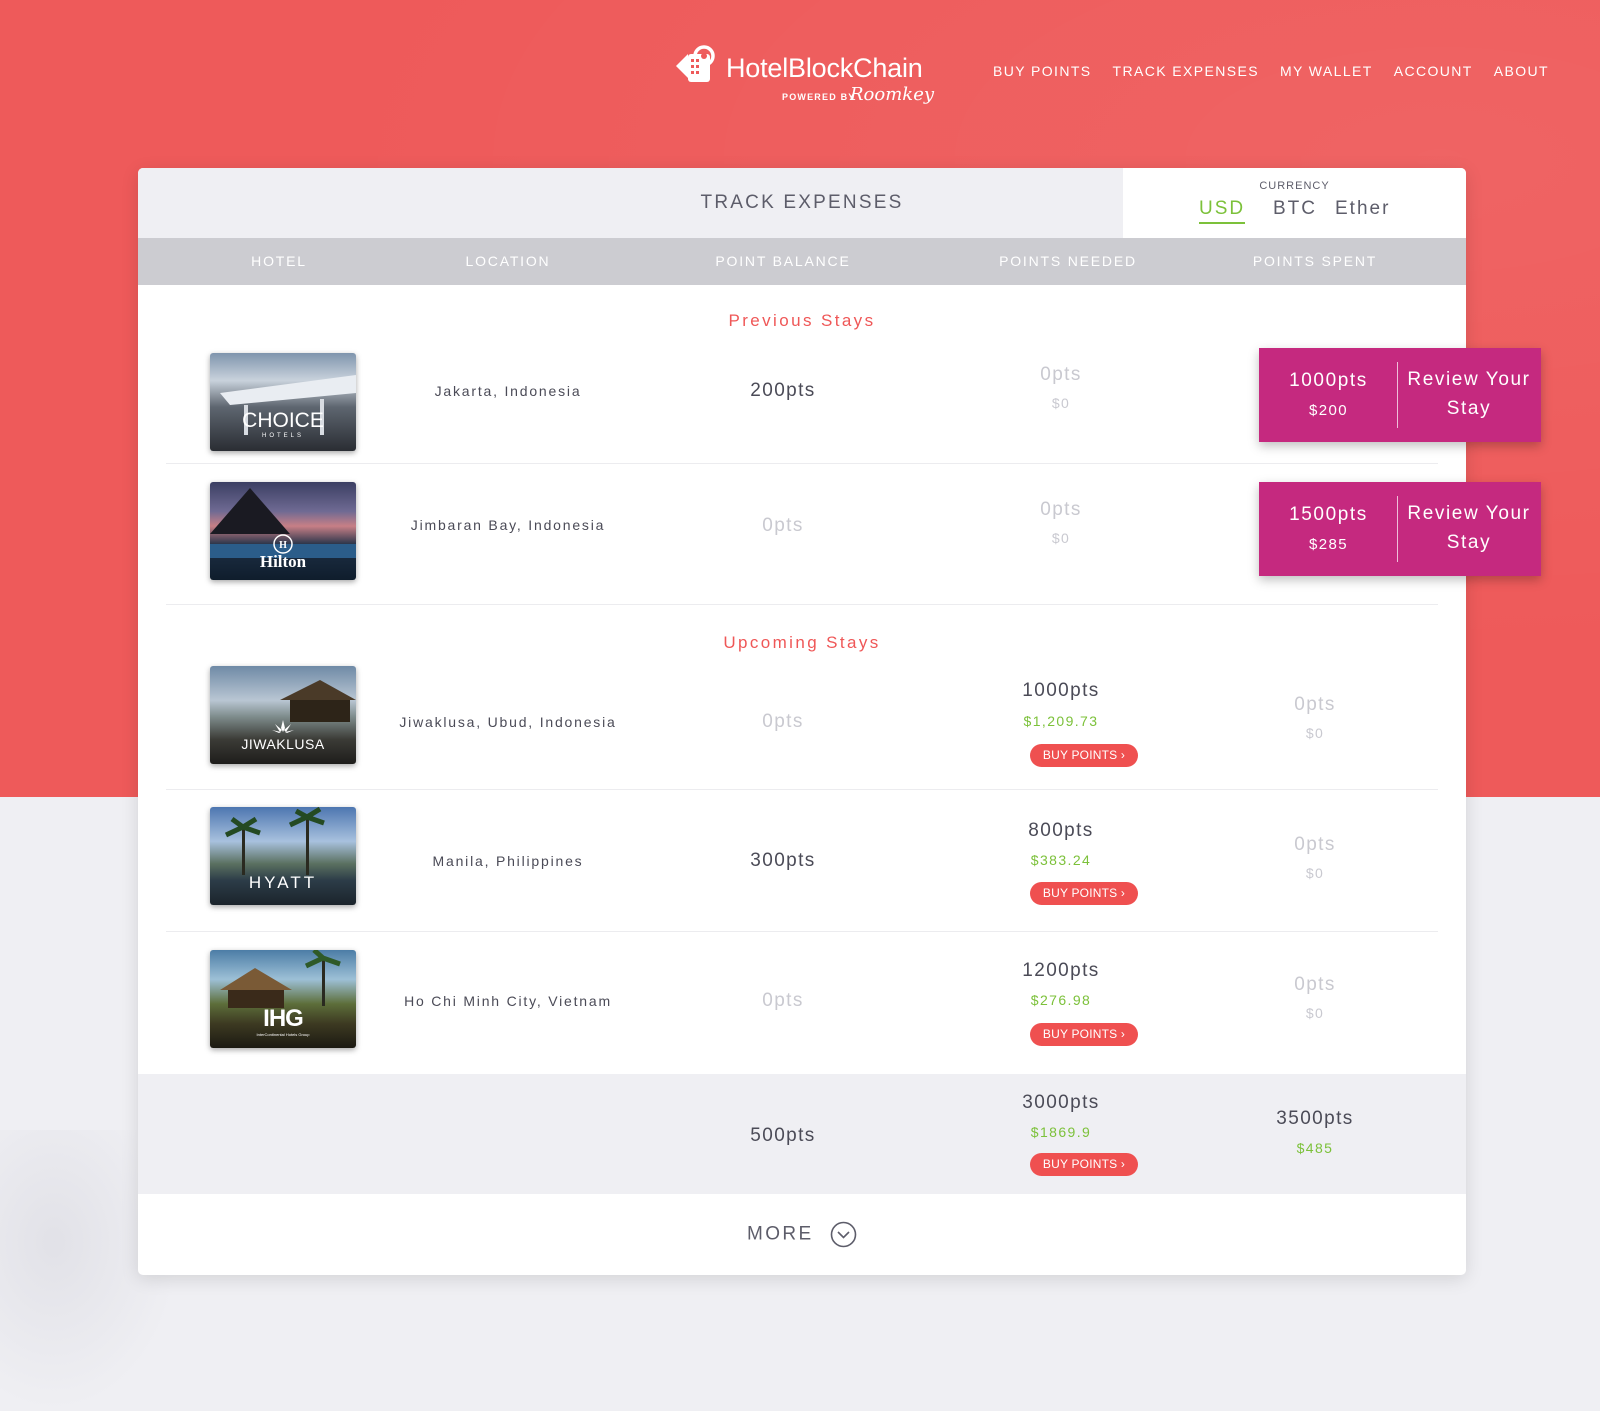 The image size is (1600, 1411). I want to click on ticket-key-icon, so click(695, 63).